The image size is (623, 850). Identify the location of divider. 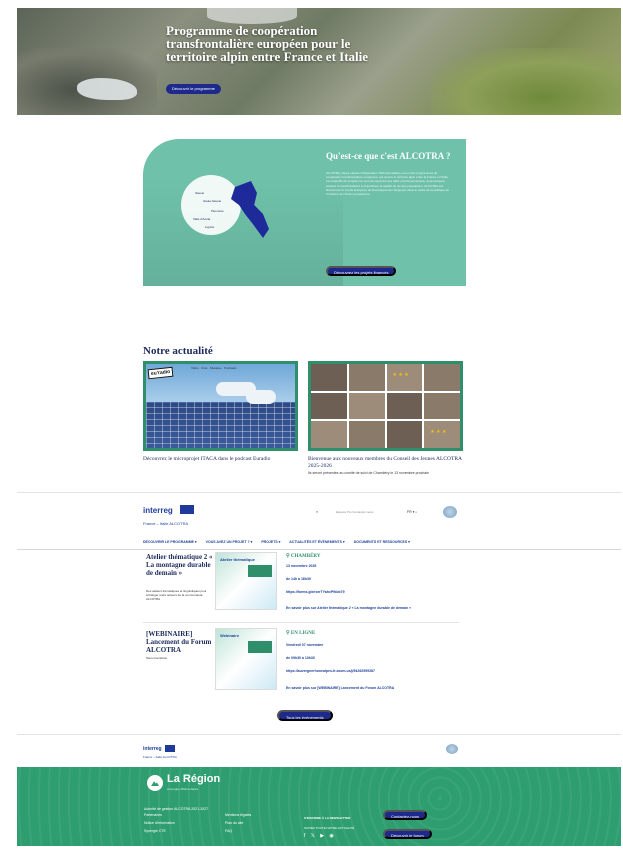
(319, 734).